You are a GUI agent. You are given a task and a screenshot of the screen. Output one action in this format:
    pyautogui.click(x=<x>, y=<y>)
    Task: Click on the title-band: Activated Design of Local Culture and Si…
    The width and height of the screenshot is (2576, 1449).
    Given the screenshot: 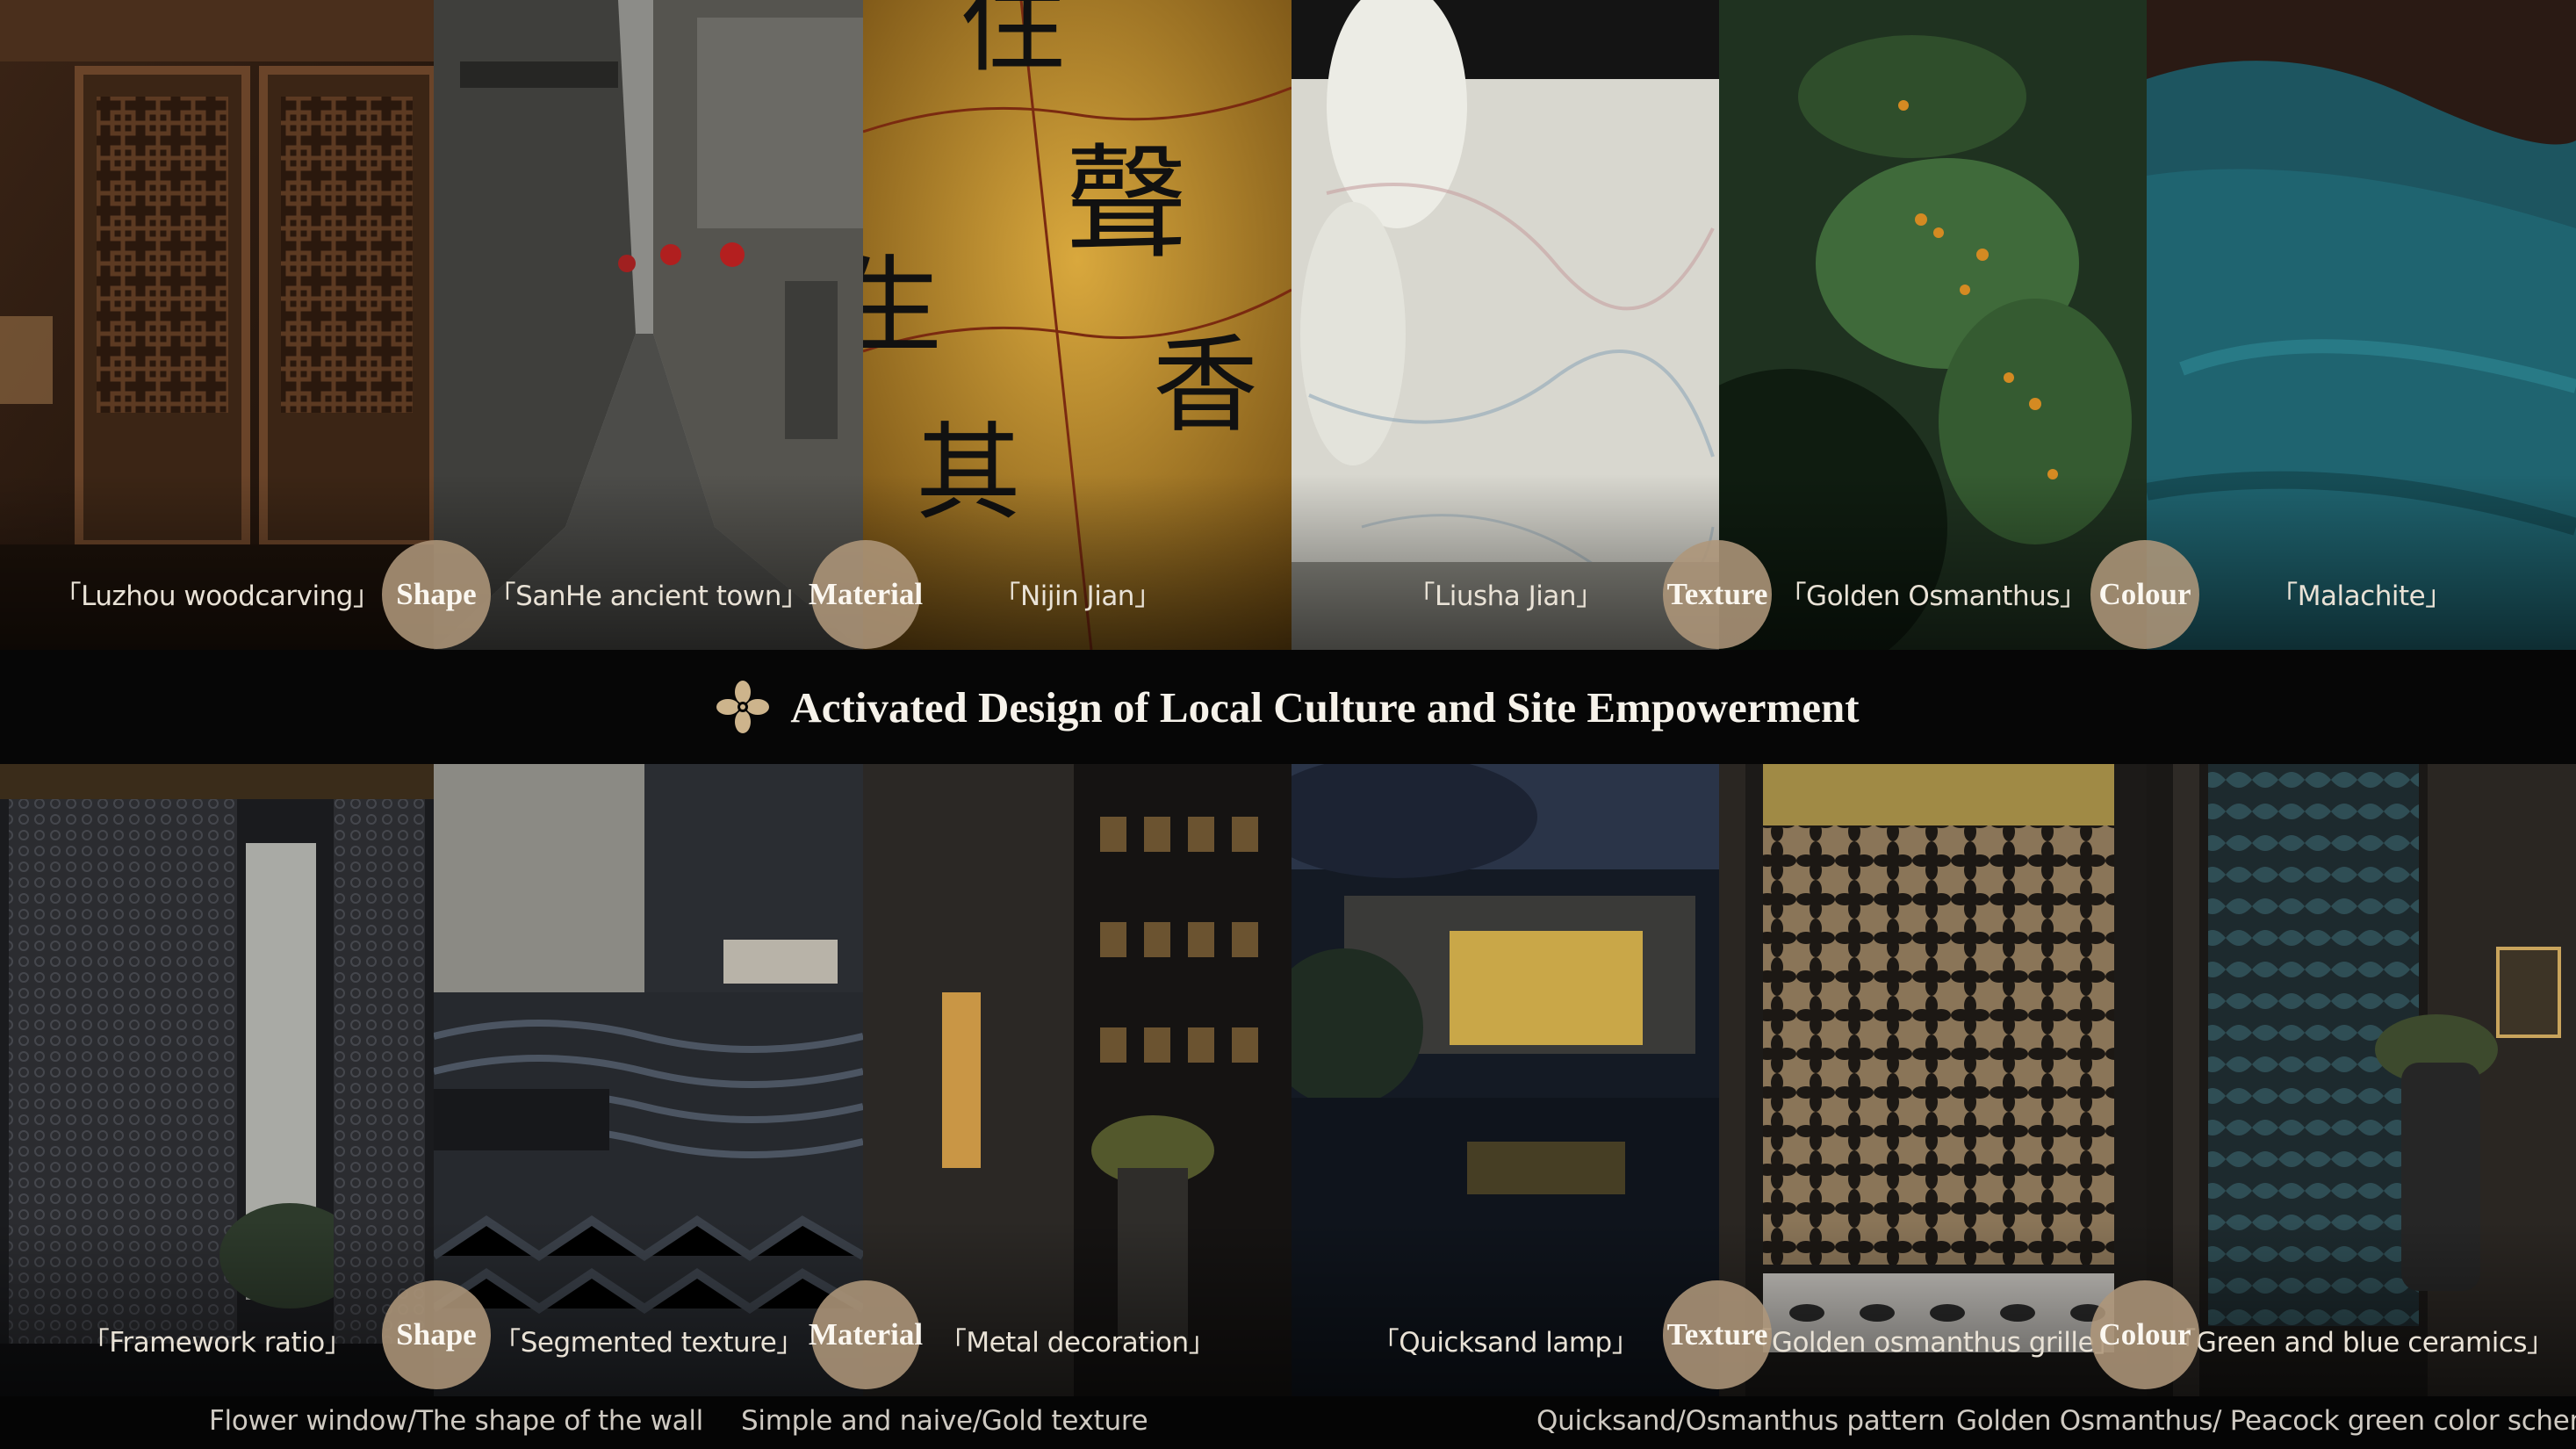 What is the action you would take?
    pyautogui.click(x=1288, y=707)
    